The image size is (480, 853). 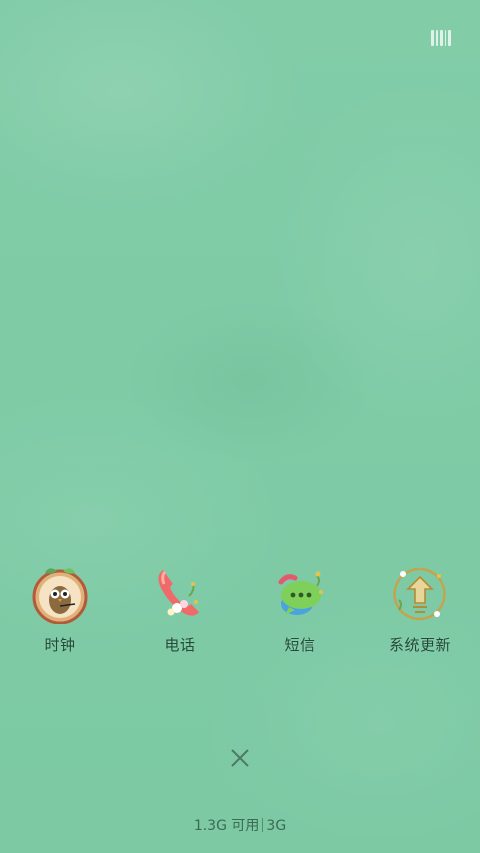 What do you see at coordinates (420, 593) in the screenshot?
I see `system-update-icon` at bounding box center [420, 593].